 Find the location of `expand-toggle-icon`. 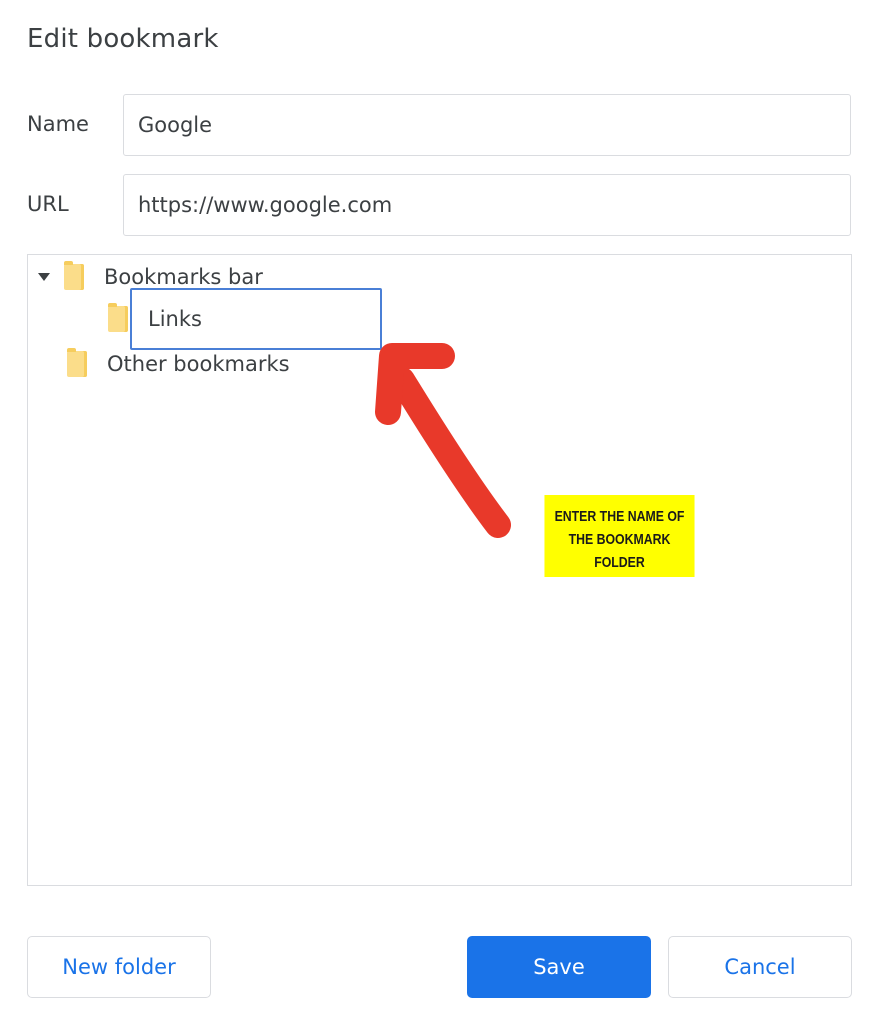

expand-toggle-icon is located at coordinates (44, 277).